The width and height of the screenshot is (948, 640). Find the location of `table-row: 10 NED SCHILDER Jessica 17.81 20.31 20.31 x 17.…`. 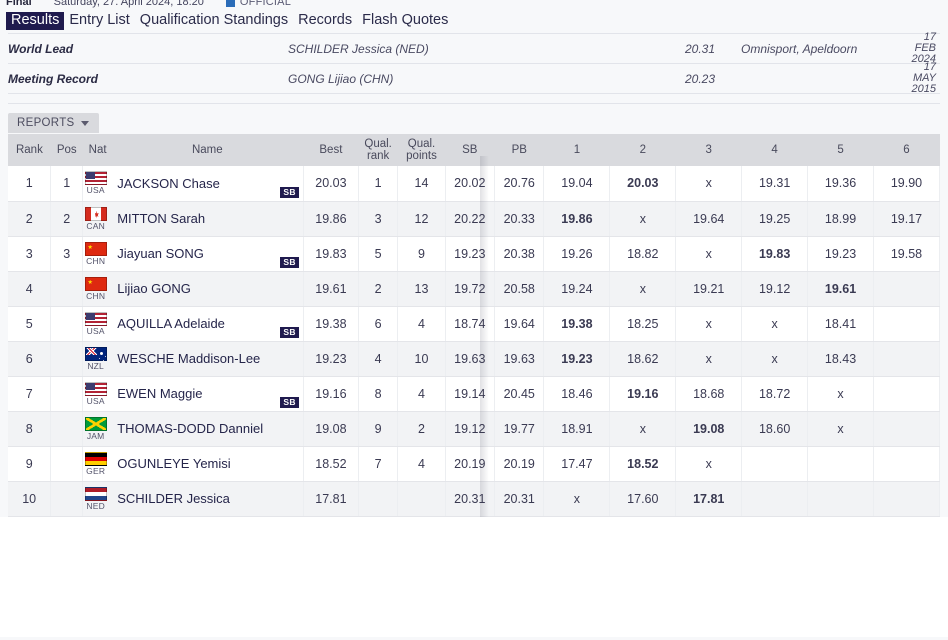

table-row: 10 NED SCHILDER Jessica 17.81 20.31 20.31 x 17.… is located at coordinates (474, 499).